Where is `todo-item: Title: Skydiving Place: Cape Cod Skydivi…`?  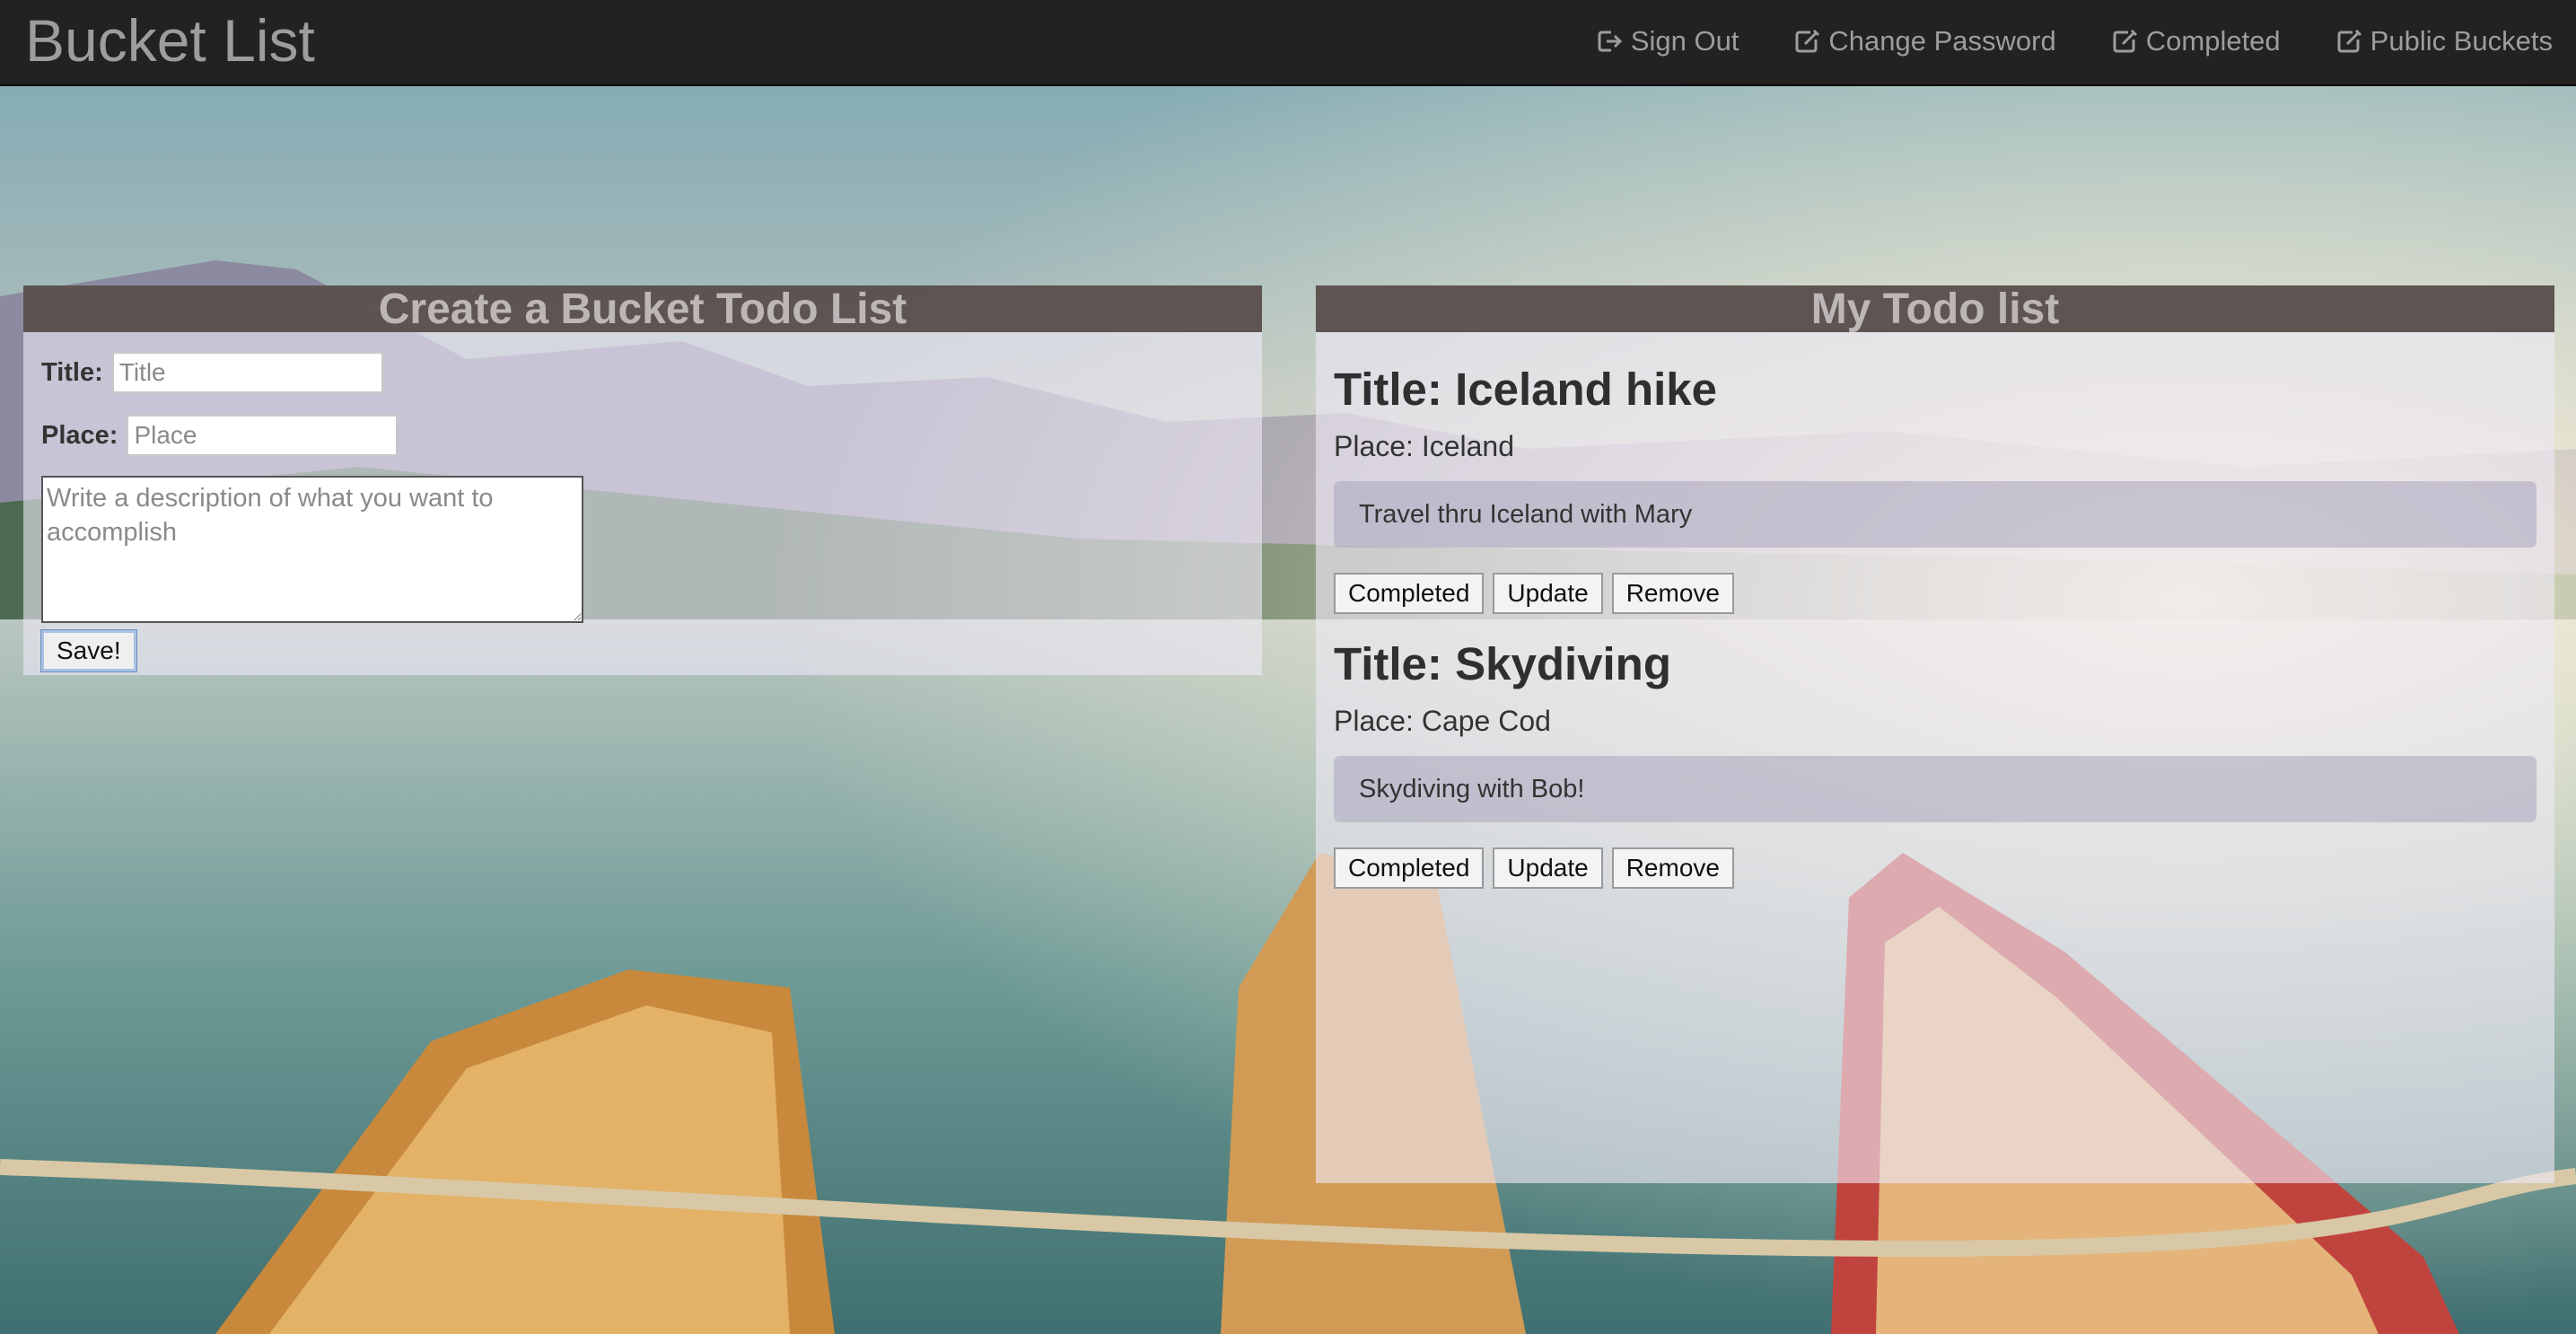
todo-item: Title: Skydiving Place: Cape Cod Skydivi… is located at coordinates (1935, 763).